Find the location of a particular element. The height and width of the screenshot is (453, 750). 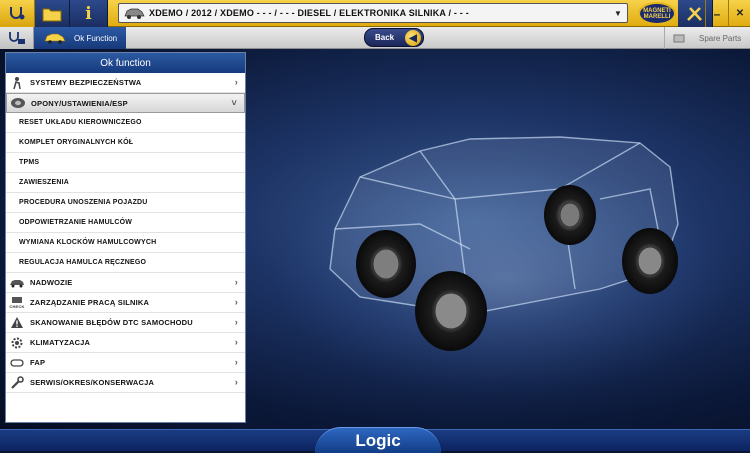

submenu-item: WYMIANA KLOCKÓW HAMULCOWYCH is located at coordinates (125, 243).